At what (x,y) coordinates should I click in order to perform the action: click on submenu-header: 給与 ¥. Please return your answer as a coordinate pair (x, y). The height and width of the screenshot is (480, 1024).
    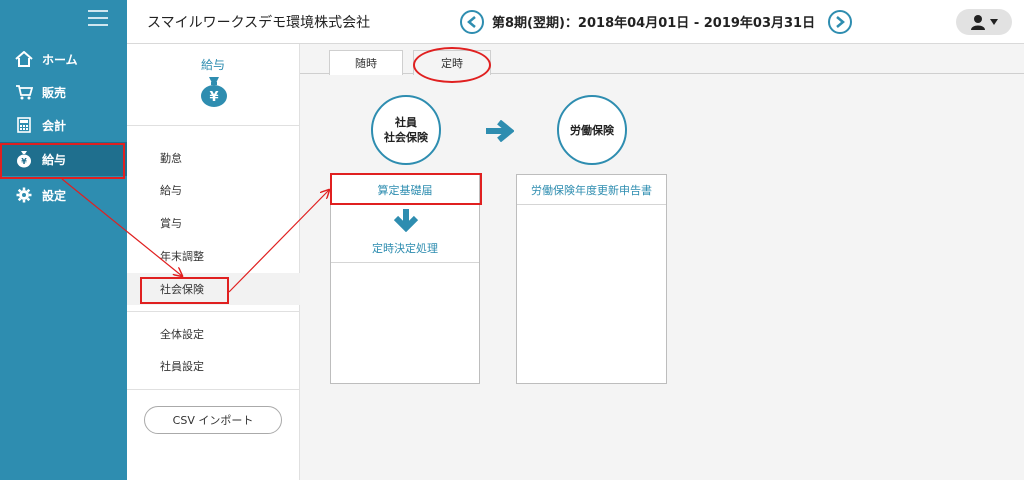
    Looking at the image, I should click on (213, 85).